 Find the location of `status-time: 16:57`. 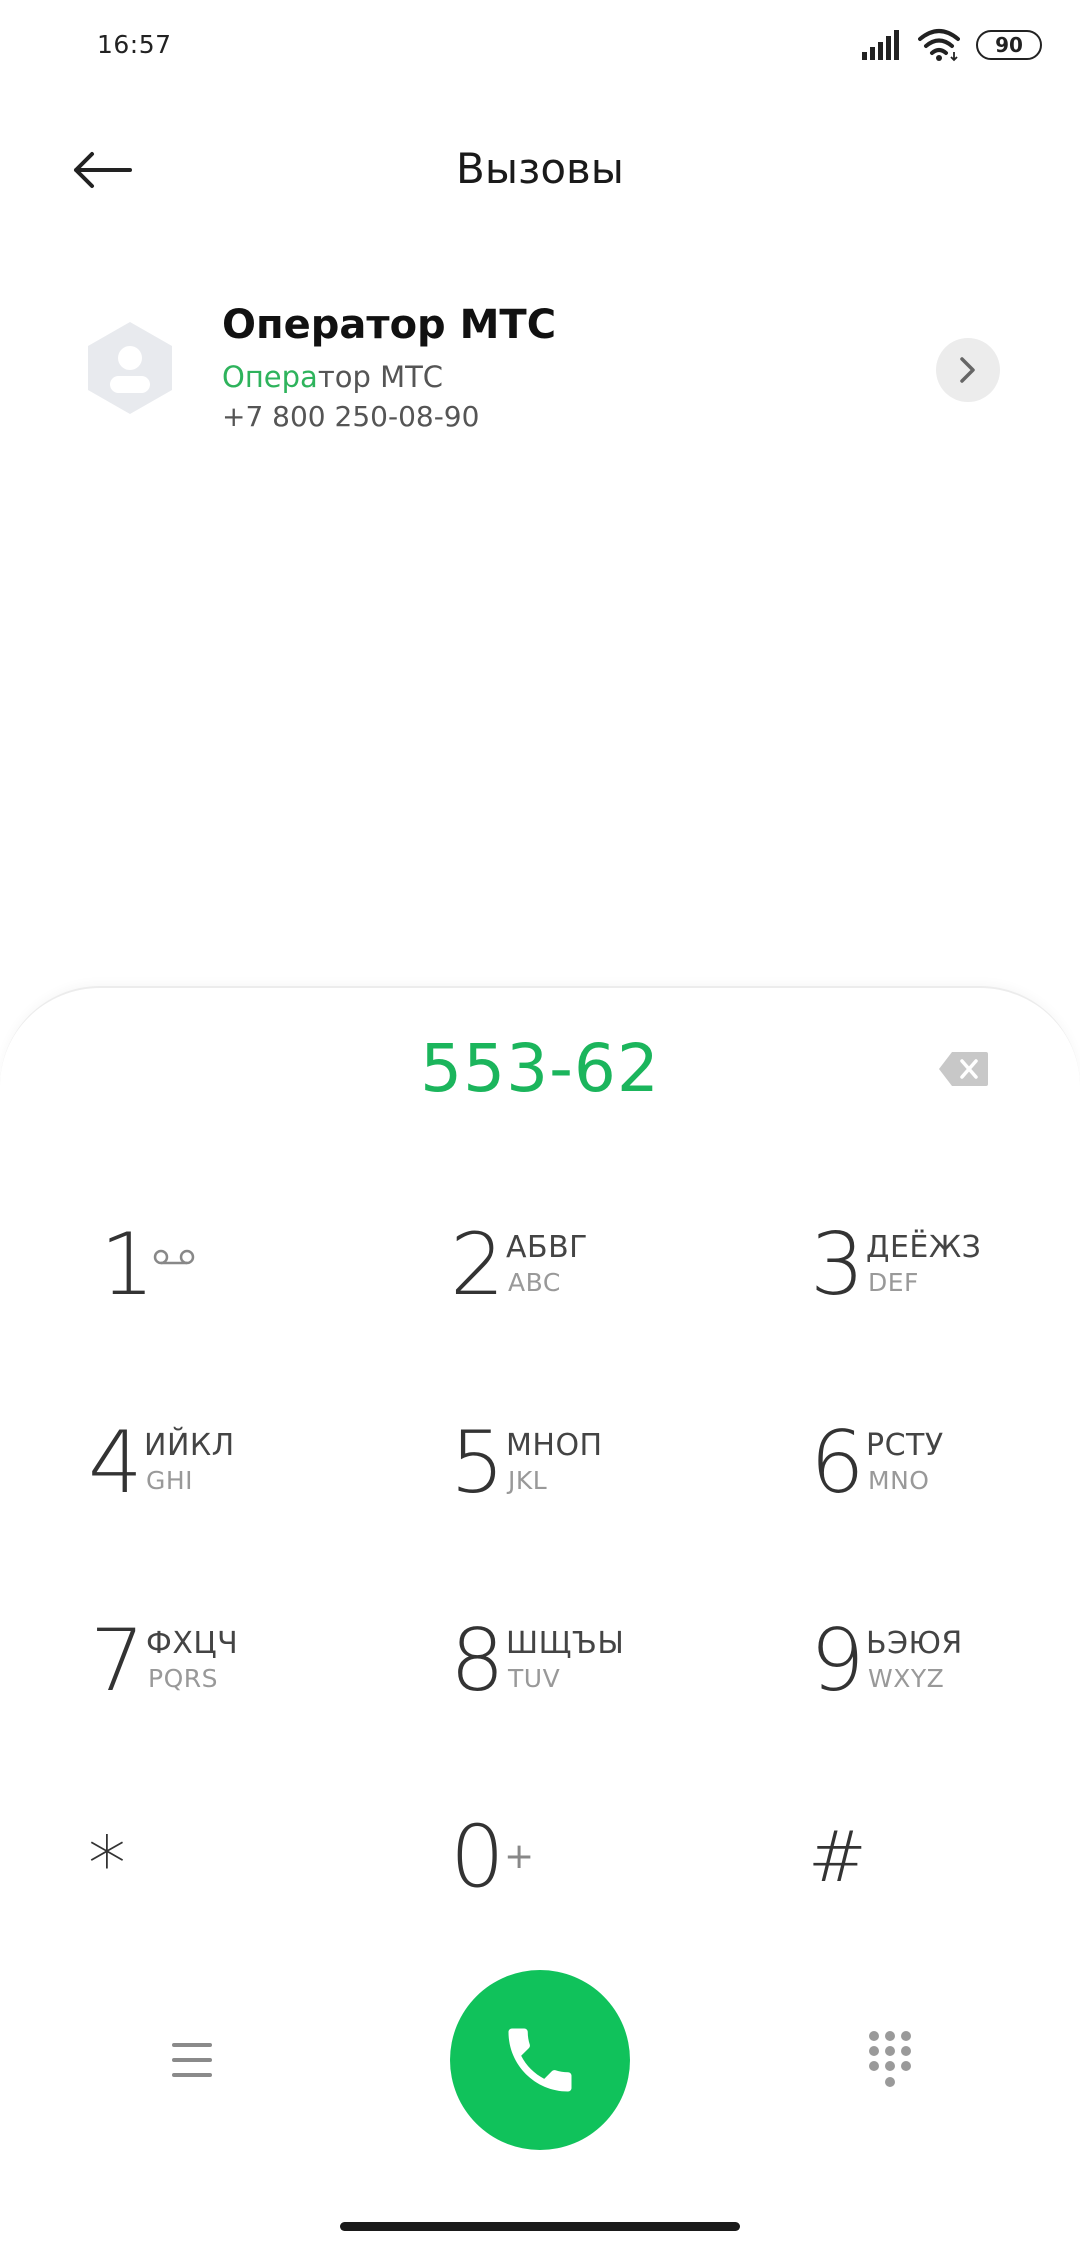

status-time: 16:57 is located at coordinates (134, 44).